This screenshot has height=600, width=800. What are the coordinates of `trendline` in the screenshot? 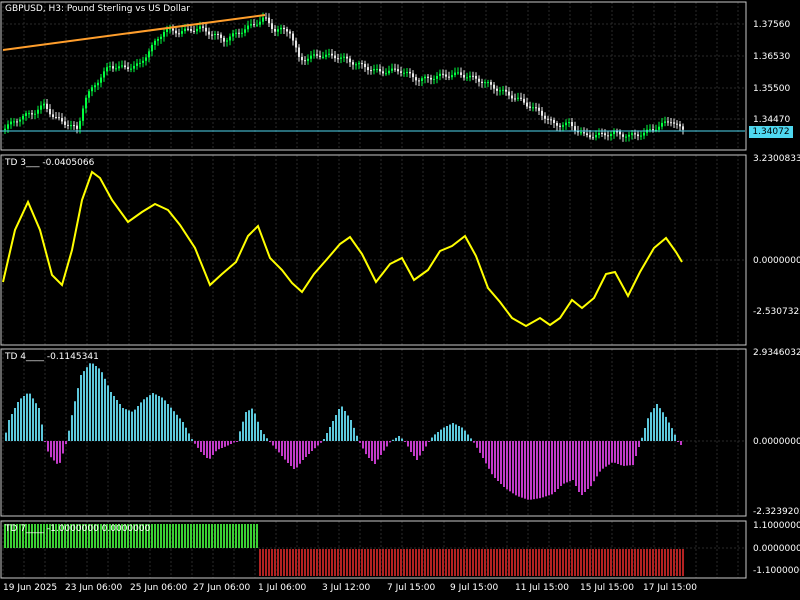 It's located at (134, 32).